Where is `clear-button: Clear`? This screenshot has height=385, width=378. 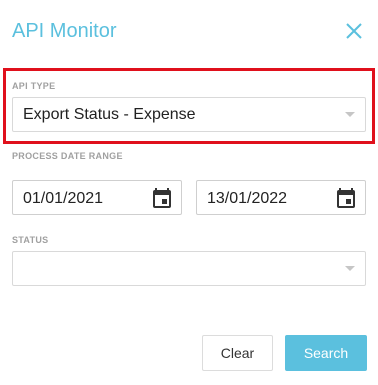
clear-button: Clear is located at coordinates (237, 353).